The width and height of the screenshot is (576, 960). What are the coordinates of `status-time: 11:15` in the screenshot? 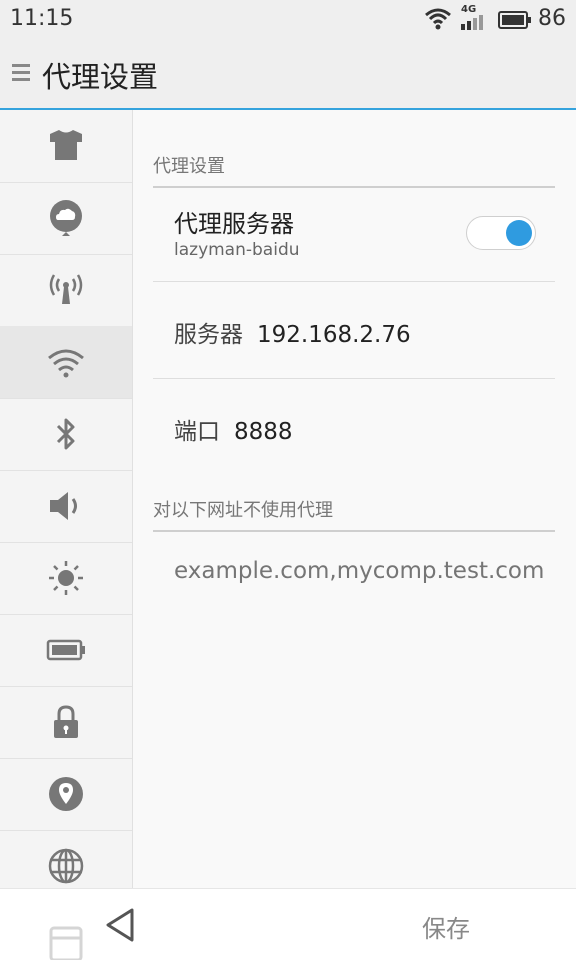 It's located at (42, 18).